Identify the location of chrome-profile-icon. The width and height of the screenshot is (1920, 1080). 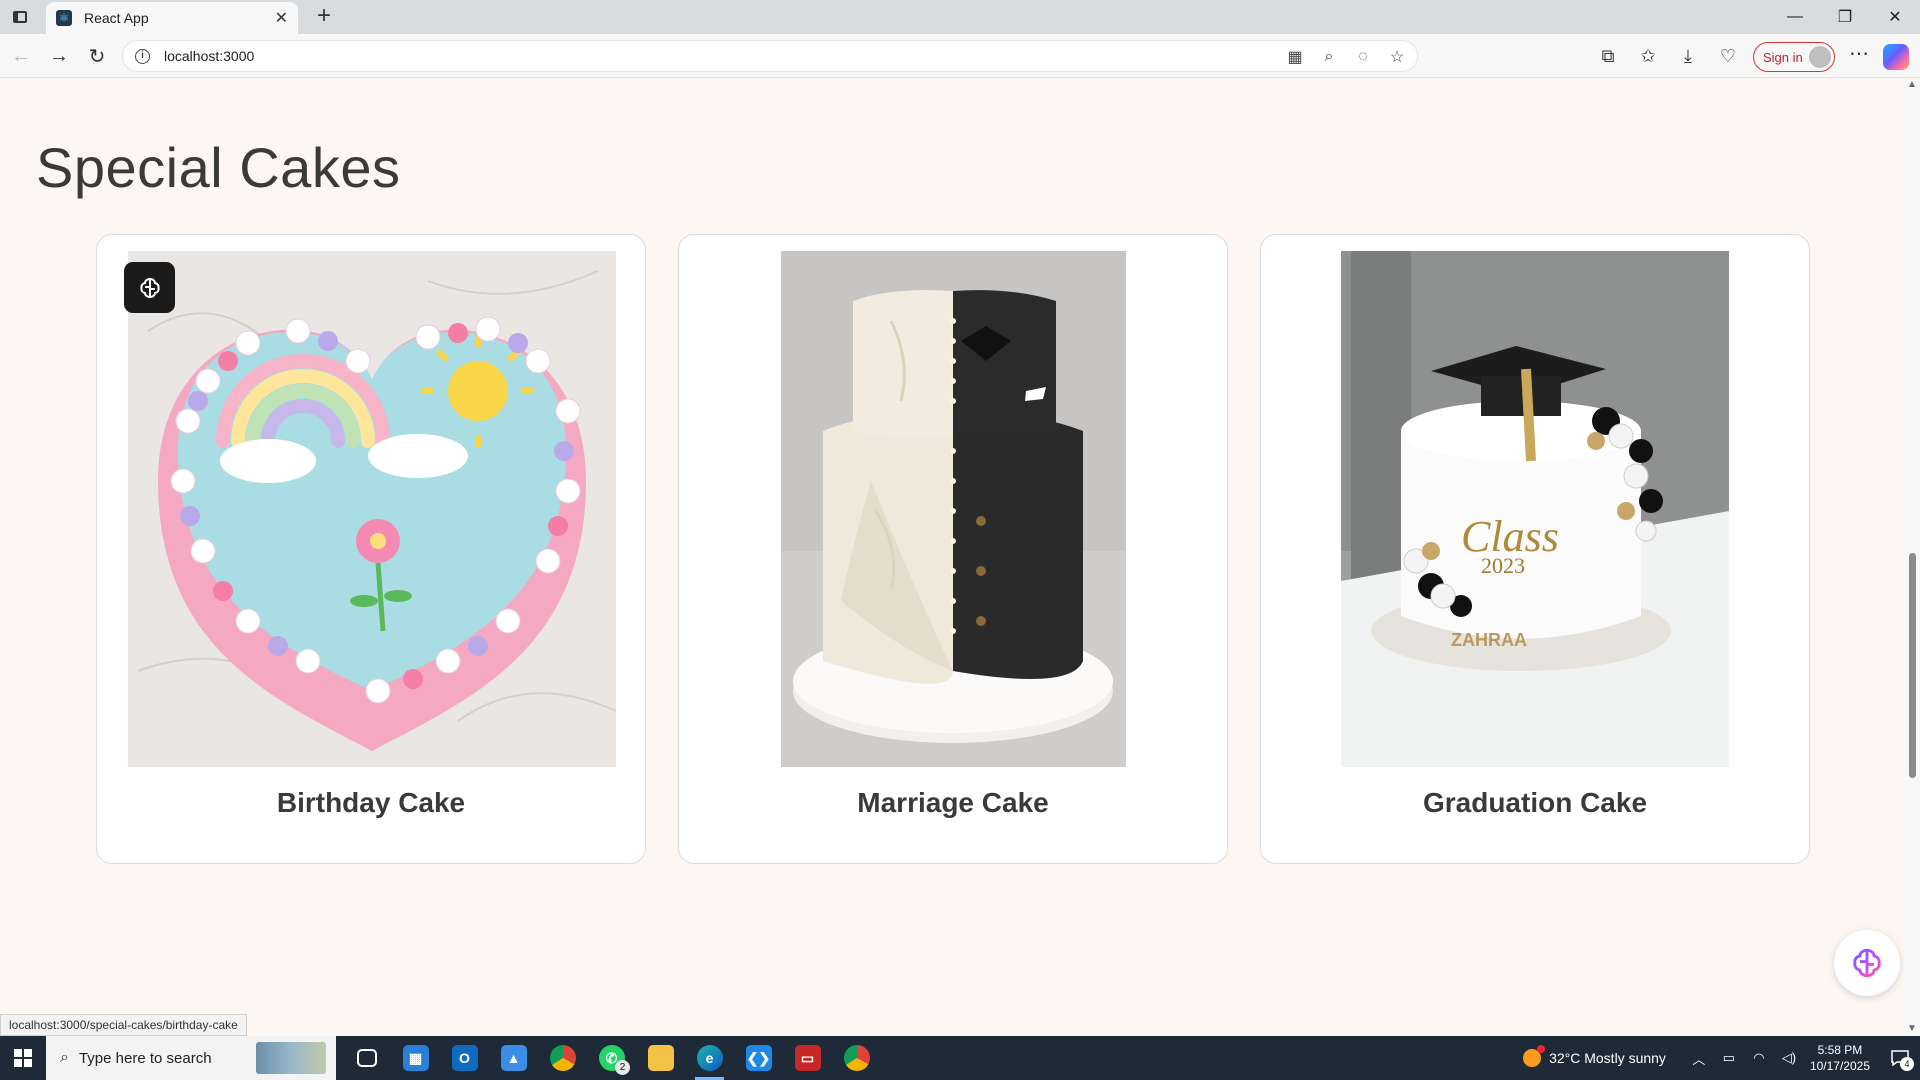
(856, 1058).